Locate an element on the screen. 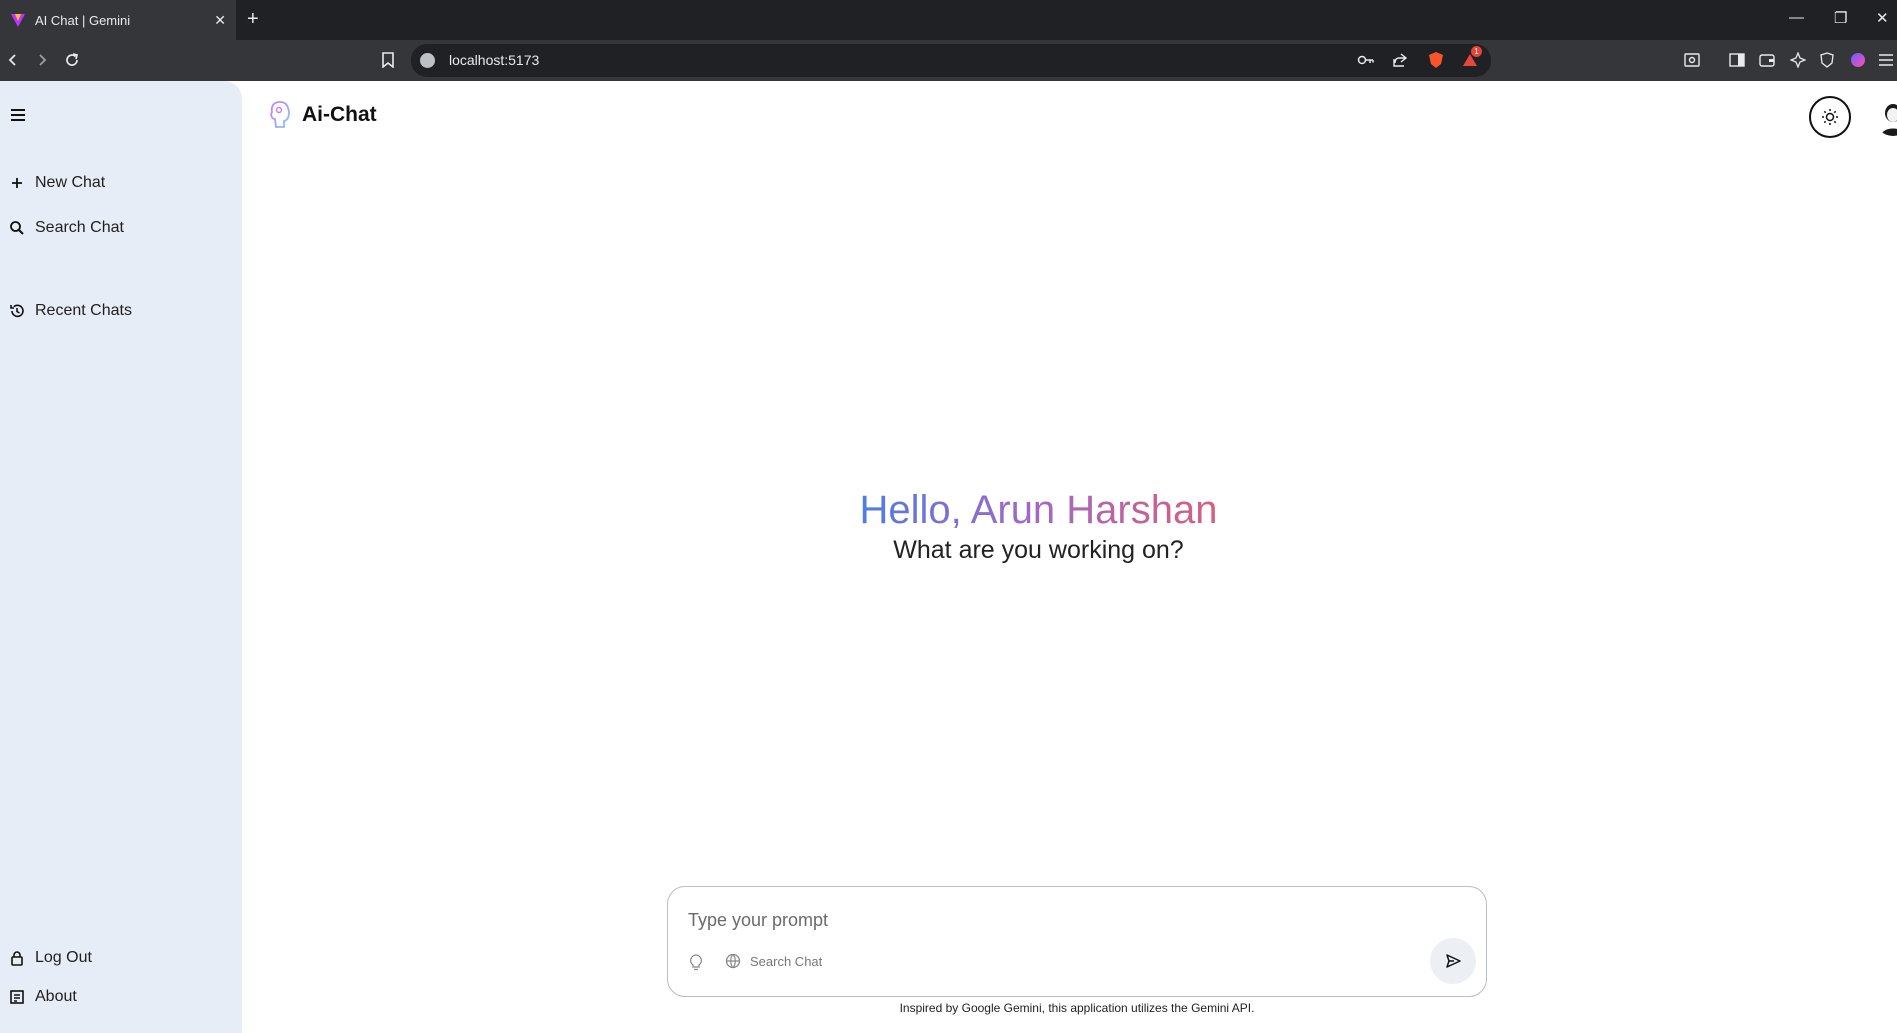 The width and height of the screenshot is (1897, 1033). browser-tab-bar: AI Chat | Gemini ✕ + — ❐ ✕ is located at coordinates (948, 20).